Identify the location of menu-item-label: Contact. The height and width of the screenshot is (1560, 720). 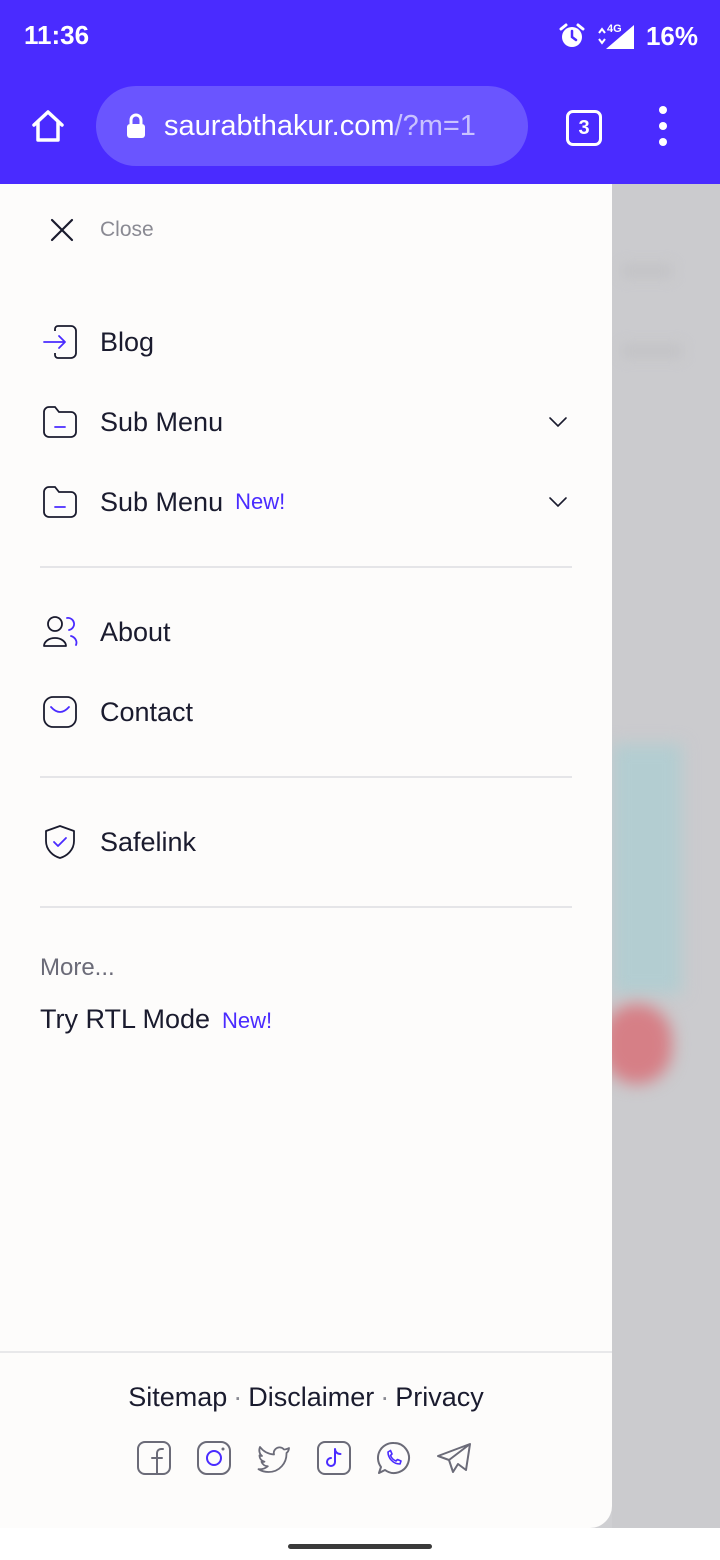
(147, 711).